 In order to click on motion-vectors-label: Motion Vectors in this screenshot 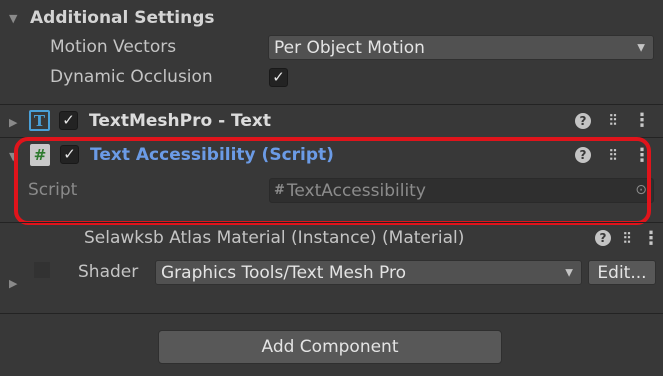, I will do `click(113, 47)`.